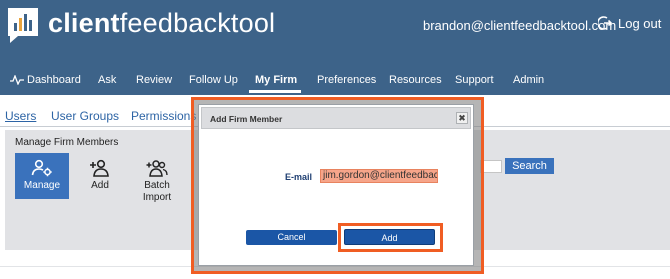 The height and width of the screenshot is (279, 670). Describe the element at coordinates (213, 80) in the screenshot. I see `nav-follow-up: Follow Up` at that location.